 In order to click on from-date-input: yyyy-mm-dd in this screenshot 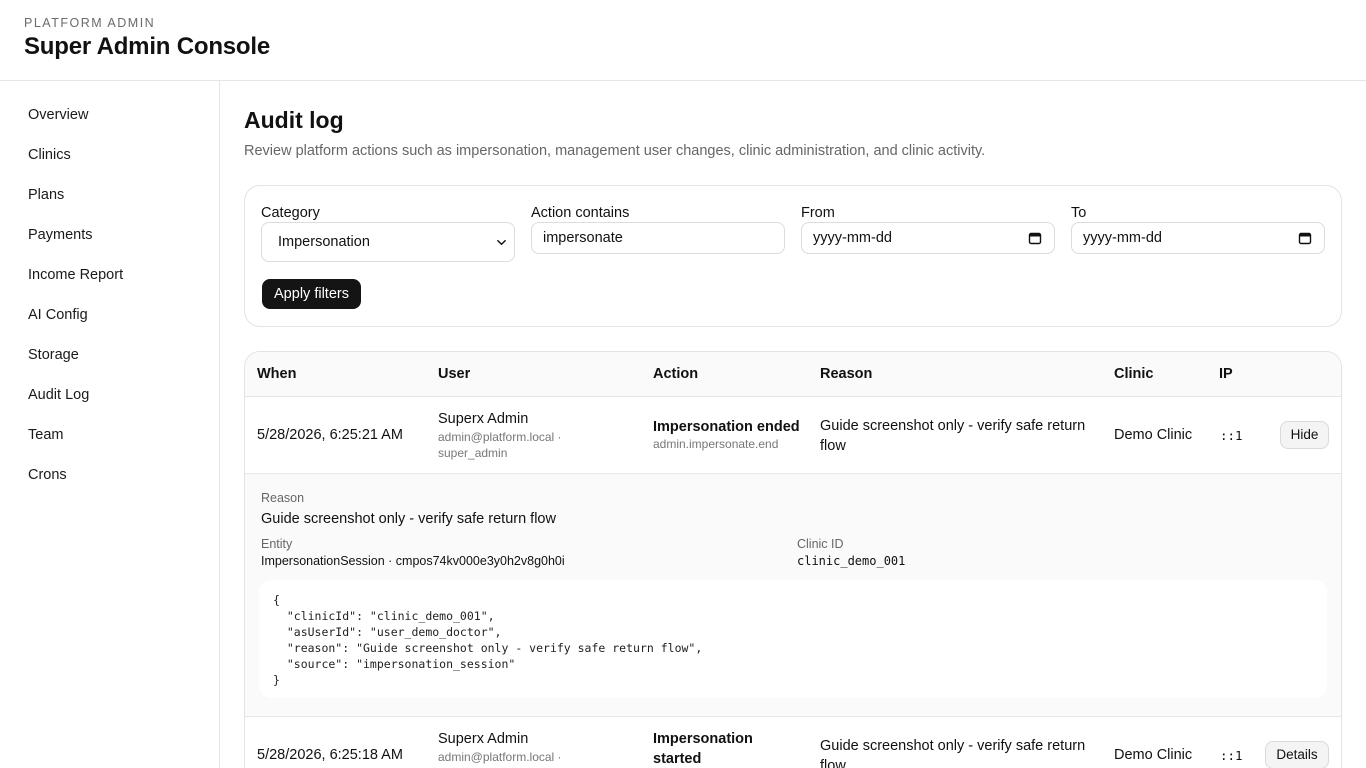, I will do `click(928, 238)`.